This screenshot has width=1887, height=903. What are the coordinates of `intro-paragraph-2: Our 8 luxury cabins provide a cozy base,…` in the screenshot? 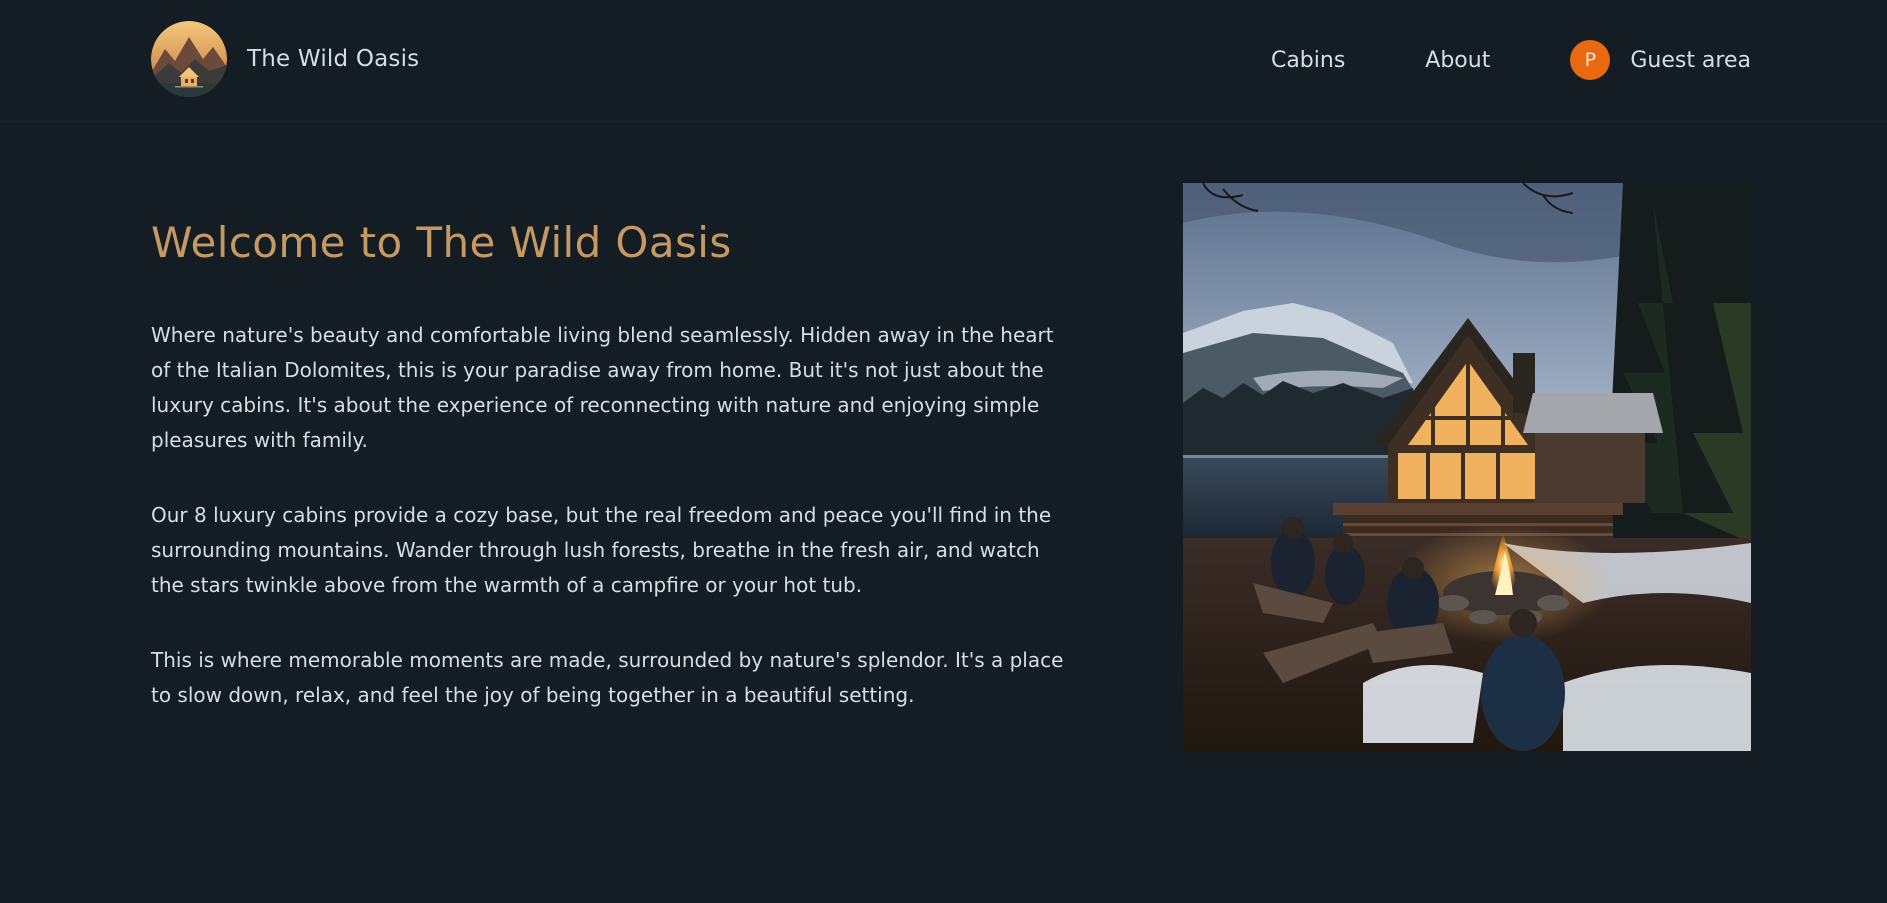 It's located at (601, 550).